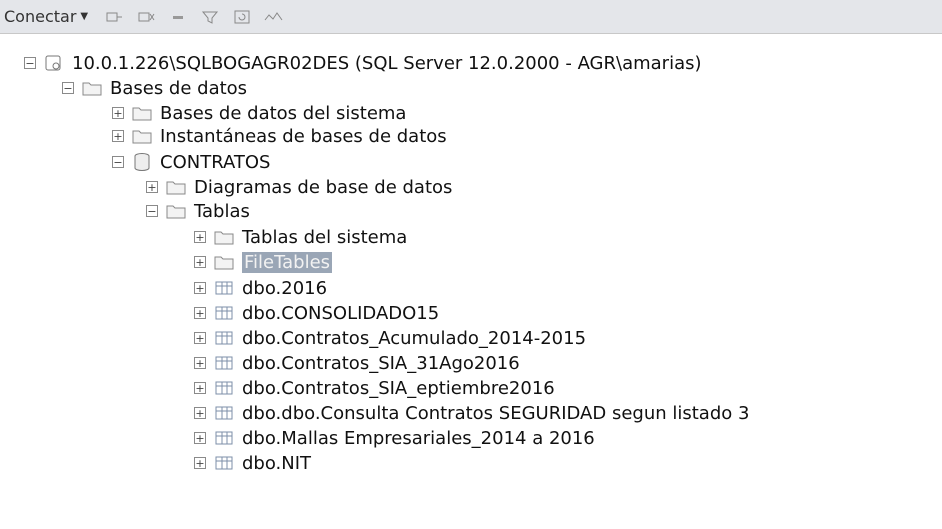 The image size is (942, 529). Describe the element at coordinates (242, 17) in the screenshot. I see `refresh-icon` at that location.